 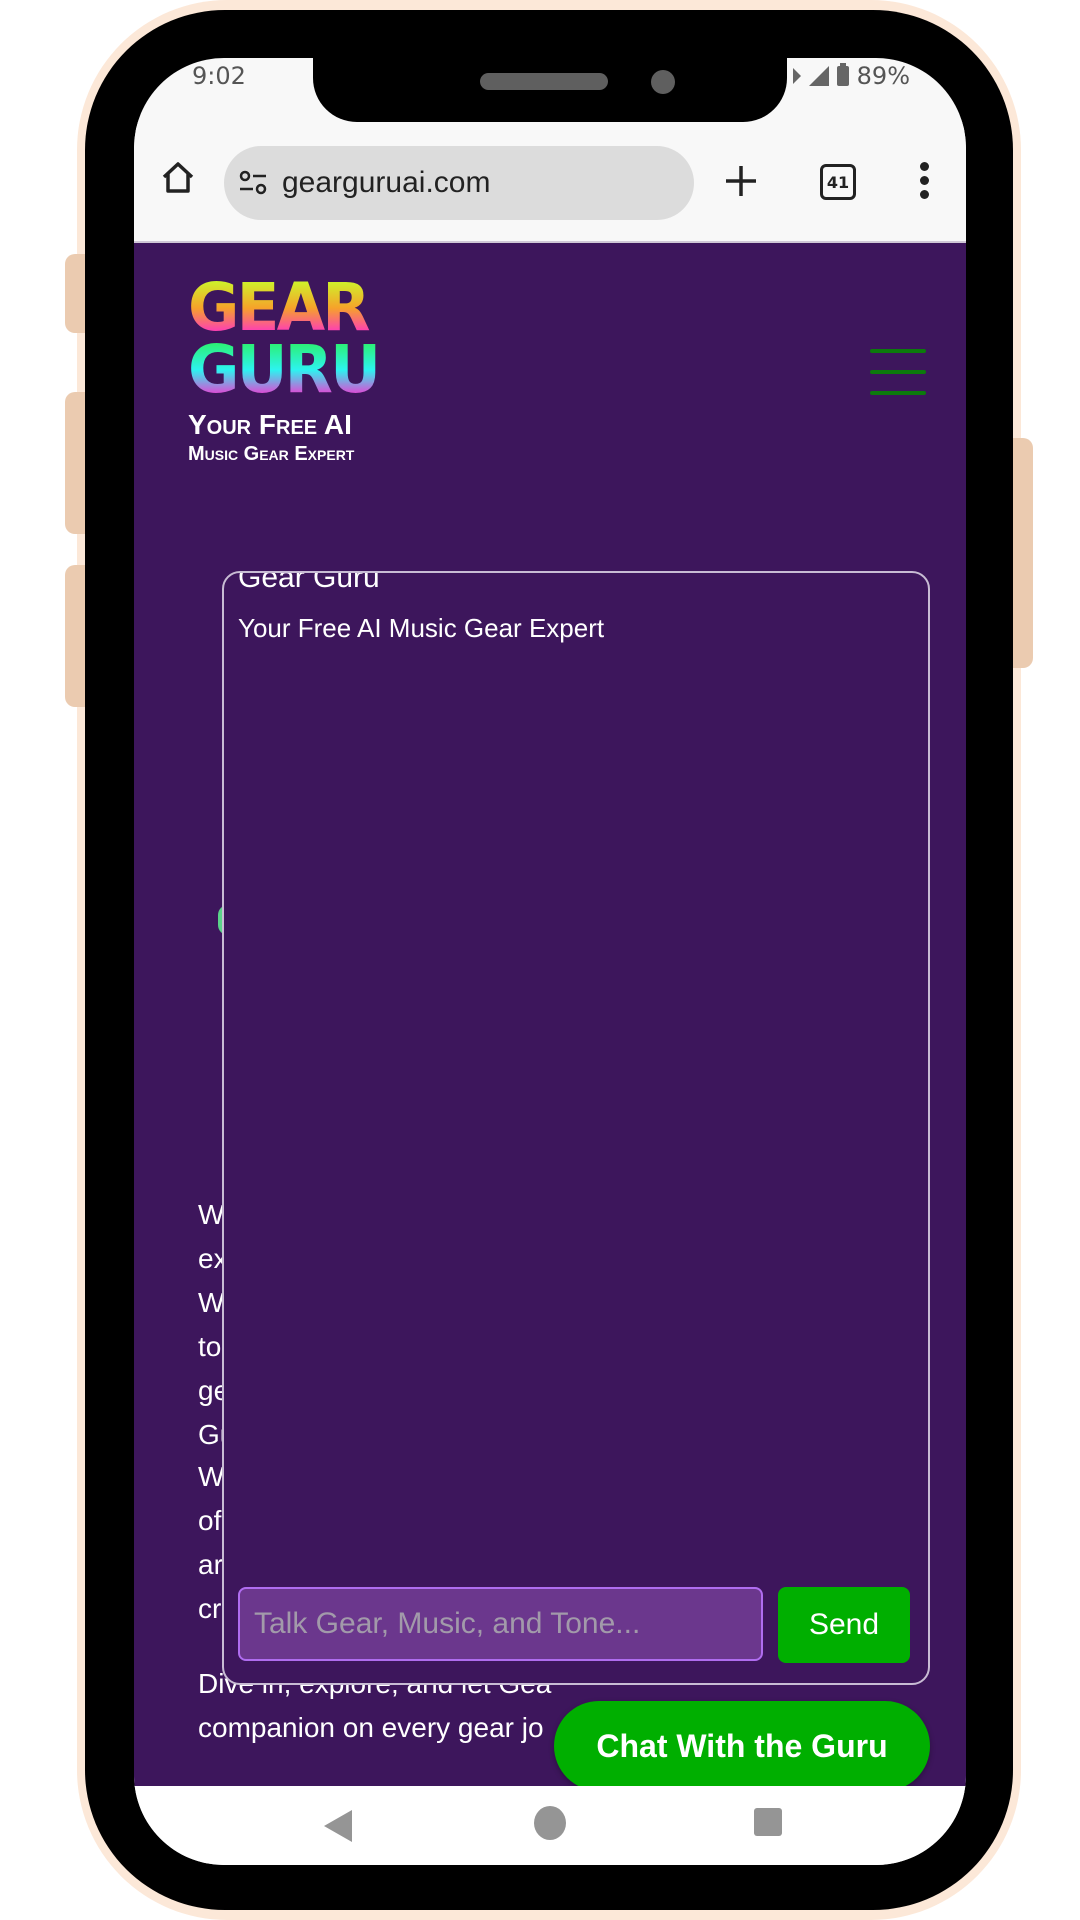 What do you see at coordinates (796, 76) in the screenshot?
I see `data-arrow-icon` at bounding box center [796, 76].